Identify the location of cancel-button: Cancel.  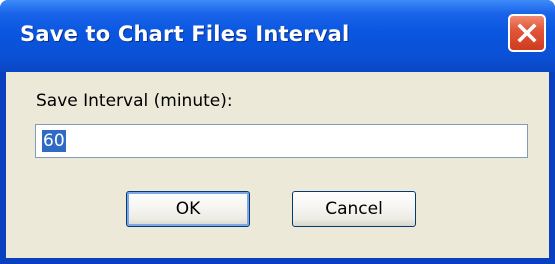
(354, 209).